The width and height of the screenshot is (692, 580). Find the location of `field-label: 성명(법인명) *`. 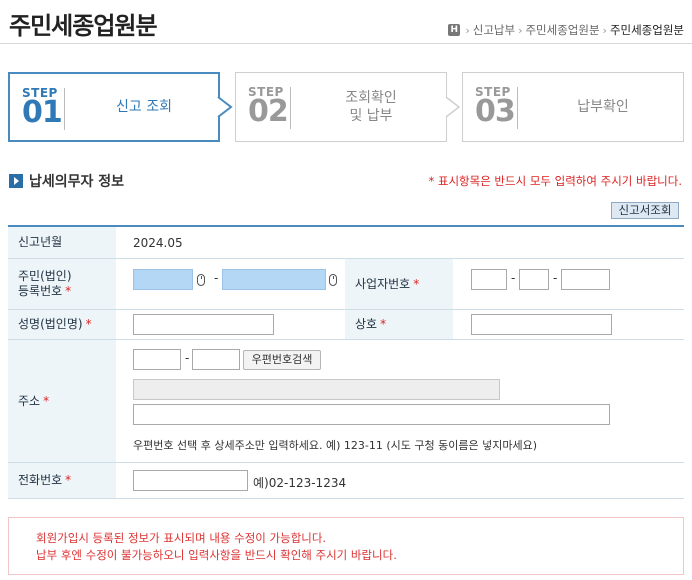

field-label: 성명(법인명) * is located at coordinates (62, 324).